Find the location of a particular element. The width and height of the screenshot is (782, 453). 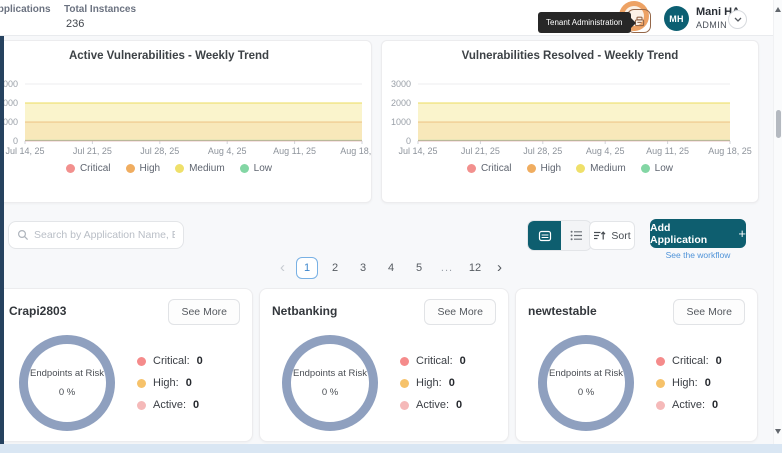

legend-label: Critical is located at coordinates (496, 168).